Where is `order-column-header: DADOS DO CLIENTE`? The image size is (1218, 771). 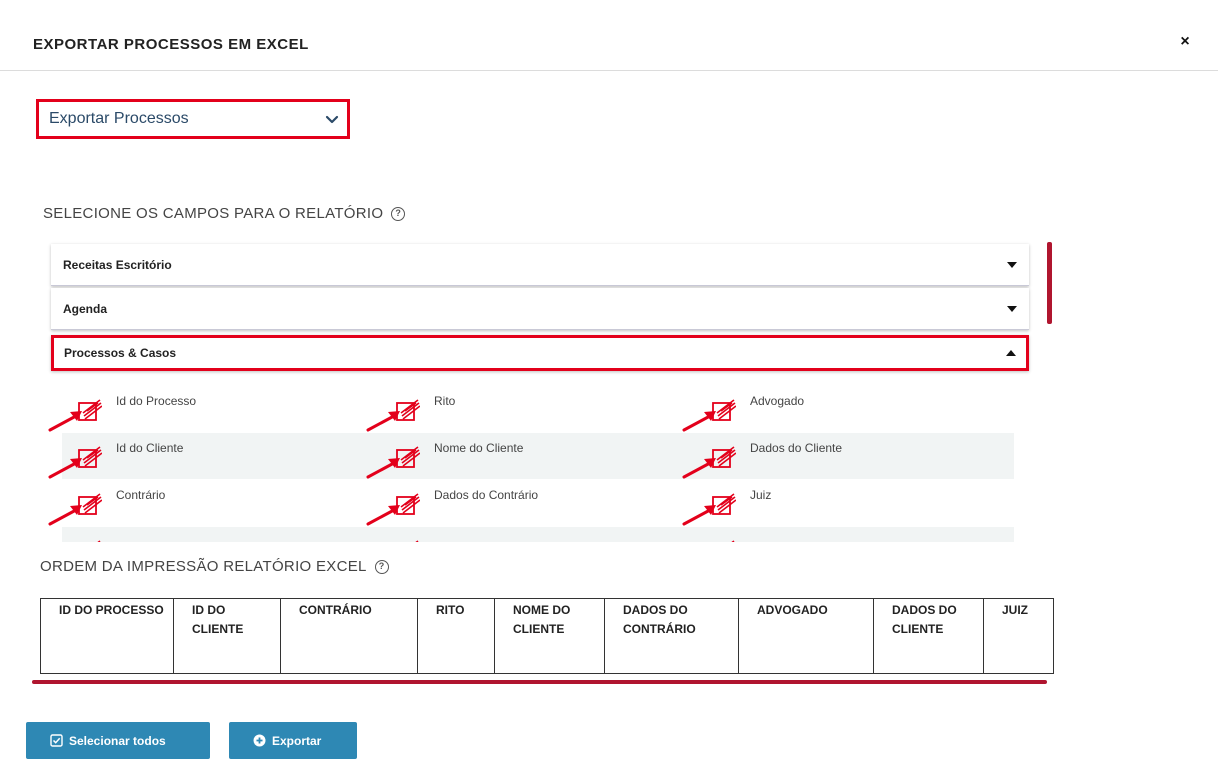 order-column-header: DADOS DO CLIENTE is located at coordinates (928, 636).